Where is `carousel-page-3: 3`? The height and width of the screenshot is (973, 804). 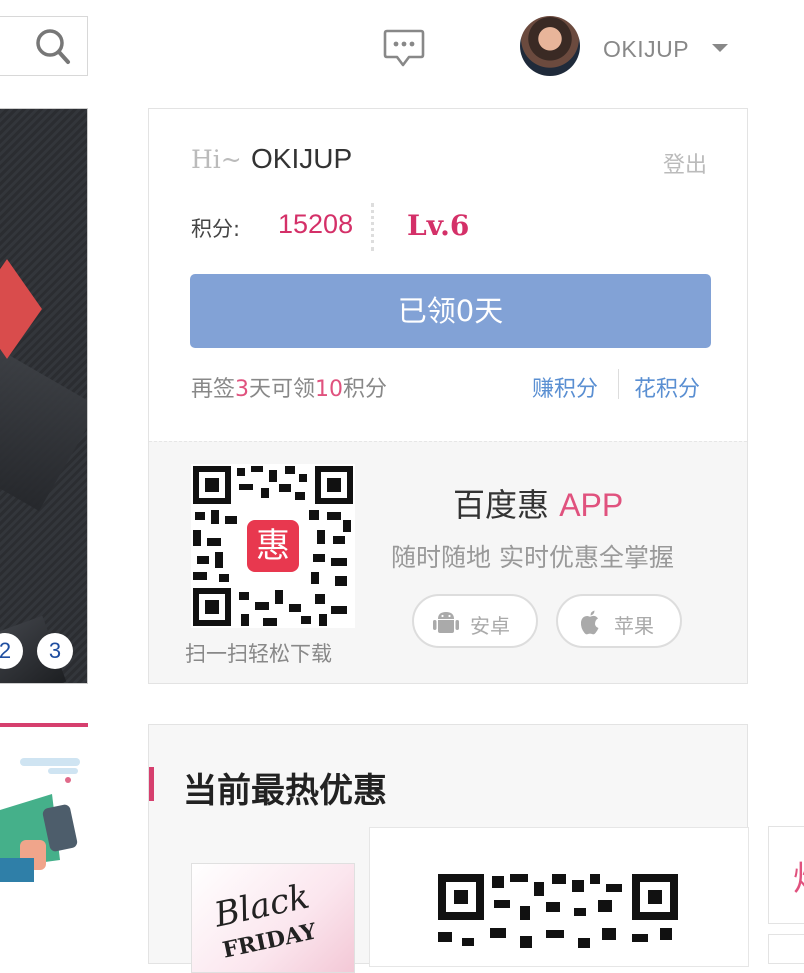 carousel-page-3: 3 is located at coordinates (55, 651).